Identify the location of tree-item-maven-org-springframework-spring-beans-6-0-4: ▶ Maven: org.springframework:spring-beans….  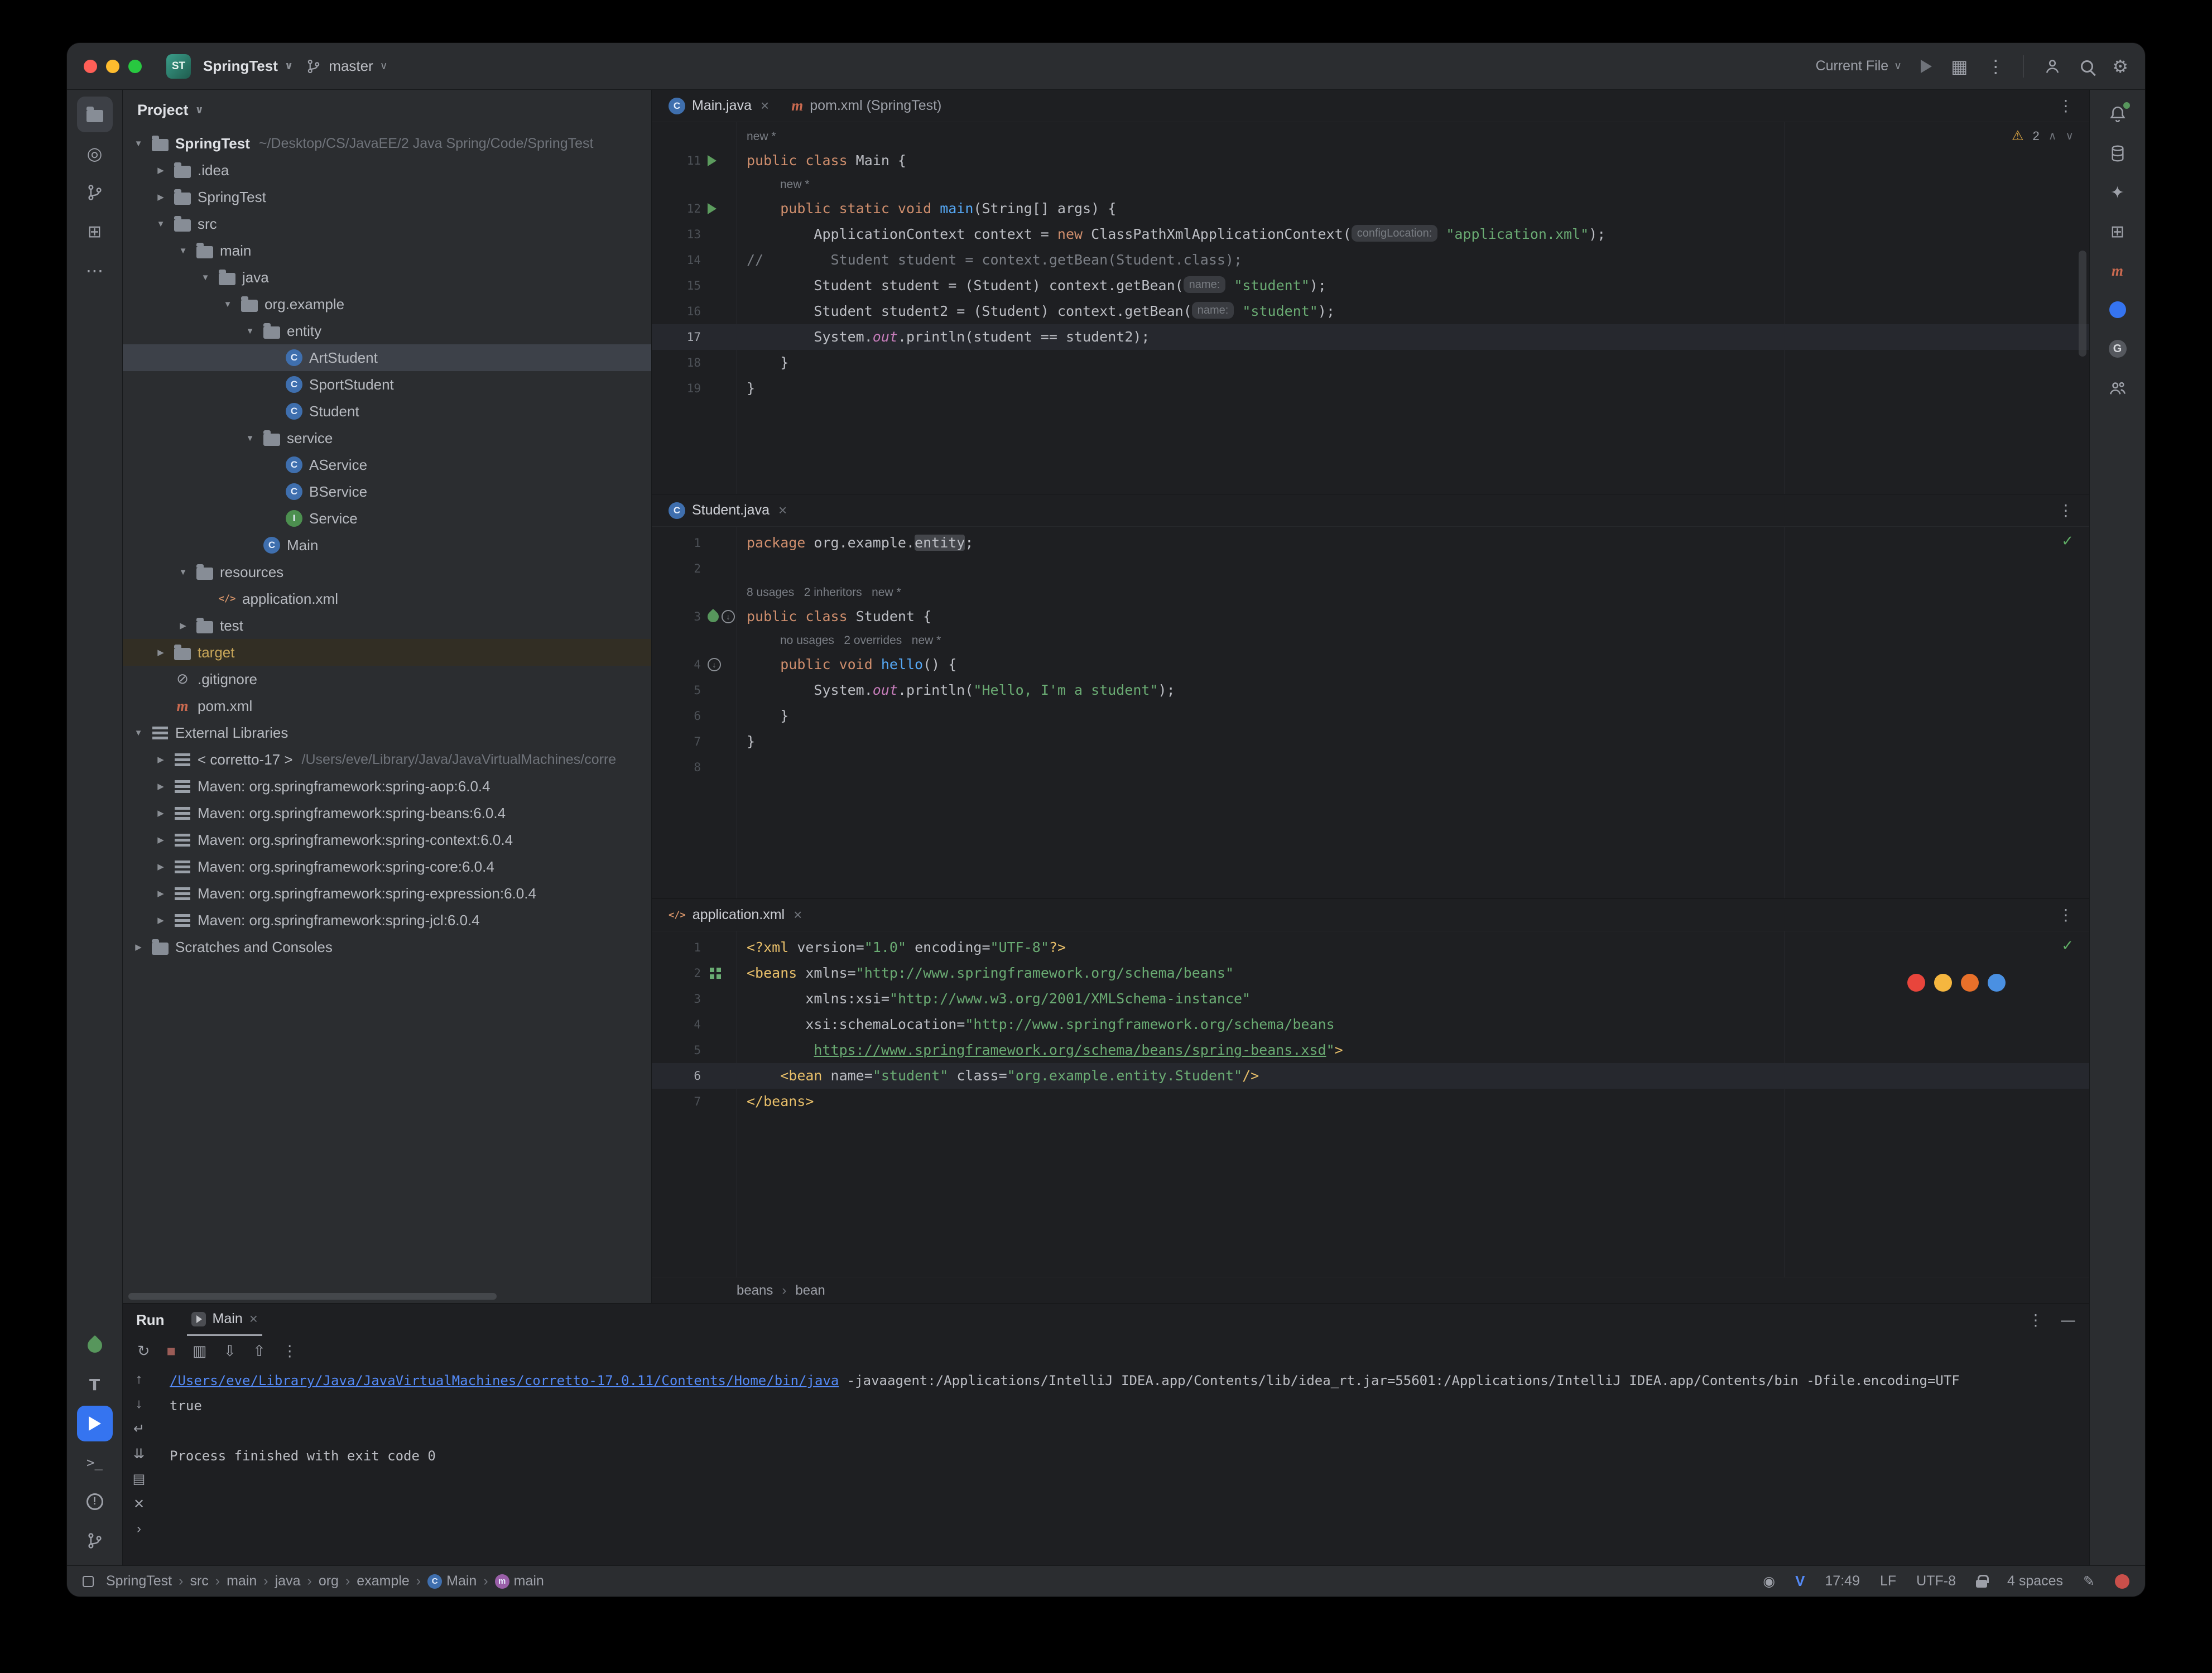
(387, 813).